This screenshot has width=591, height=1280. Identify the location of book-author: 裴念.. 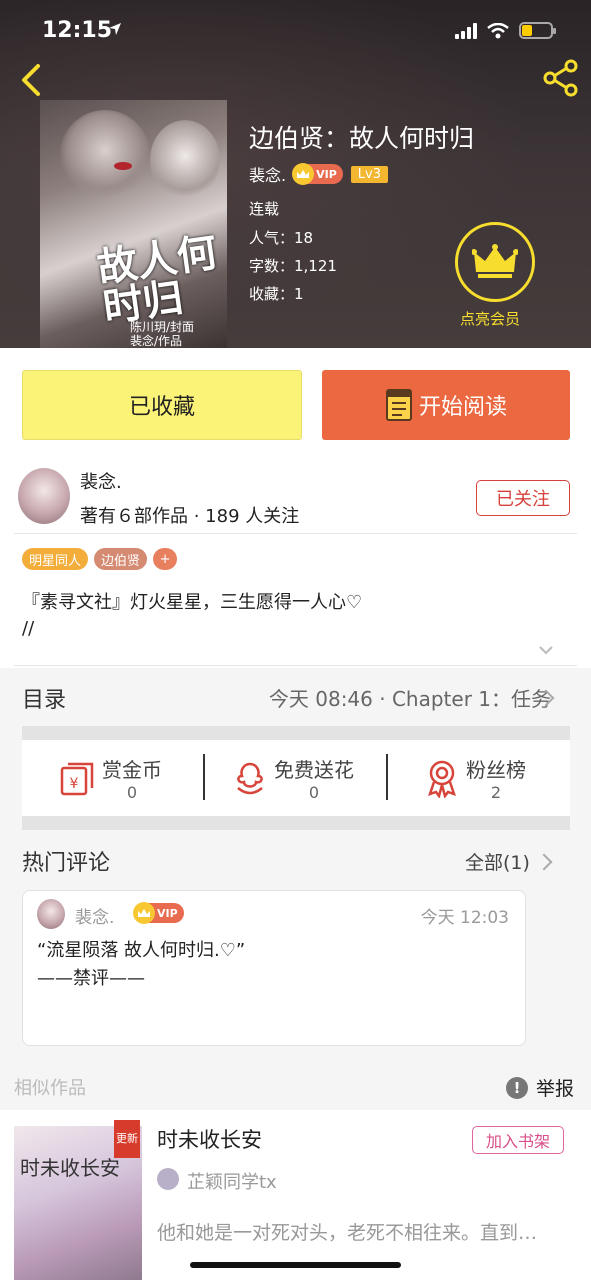
(267, 174).